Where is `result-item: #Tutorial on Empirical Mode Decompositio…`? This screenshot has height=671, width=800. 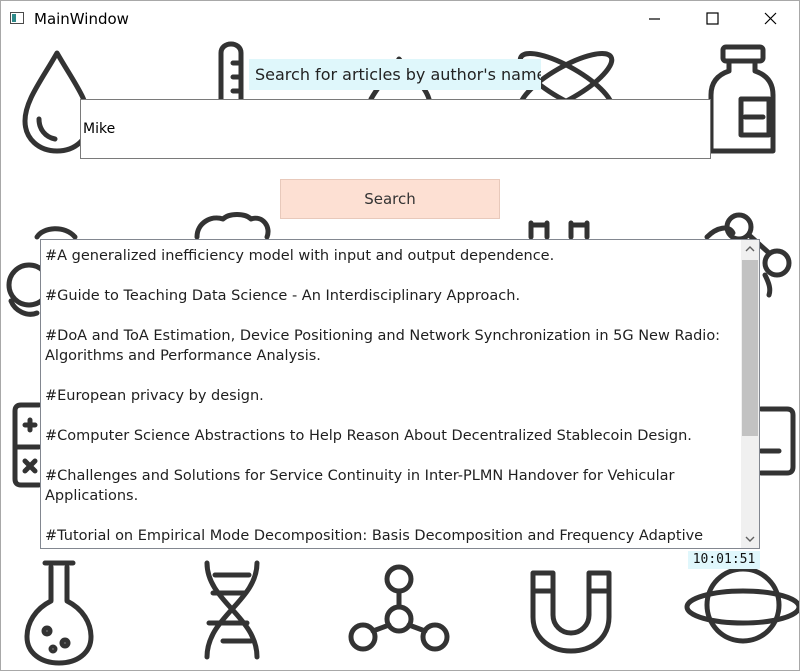 result-item: #Tutorial on Empirical Mode Decompositio… is located at coordinates (374, 536).